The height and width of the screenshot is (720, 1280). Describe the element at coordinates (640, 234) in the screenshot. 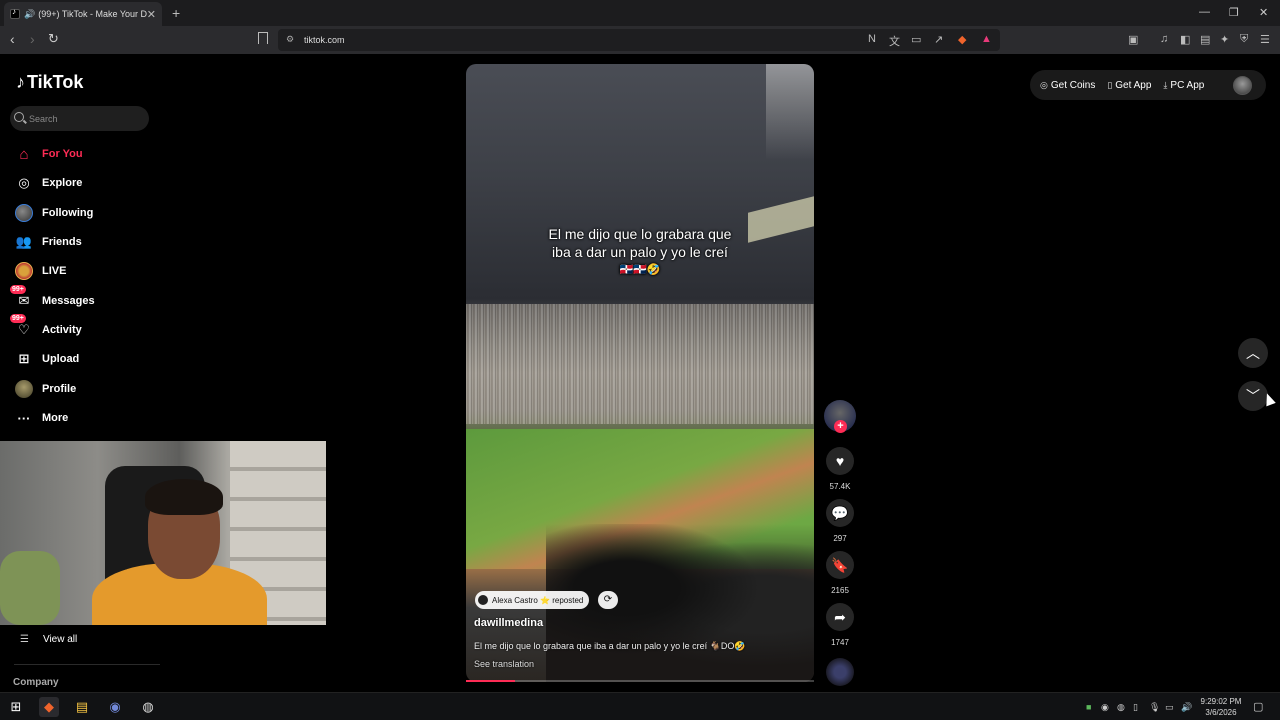

I see `overlay-line-1: El me dijo que lo grabara que` at that location.